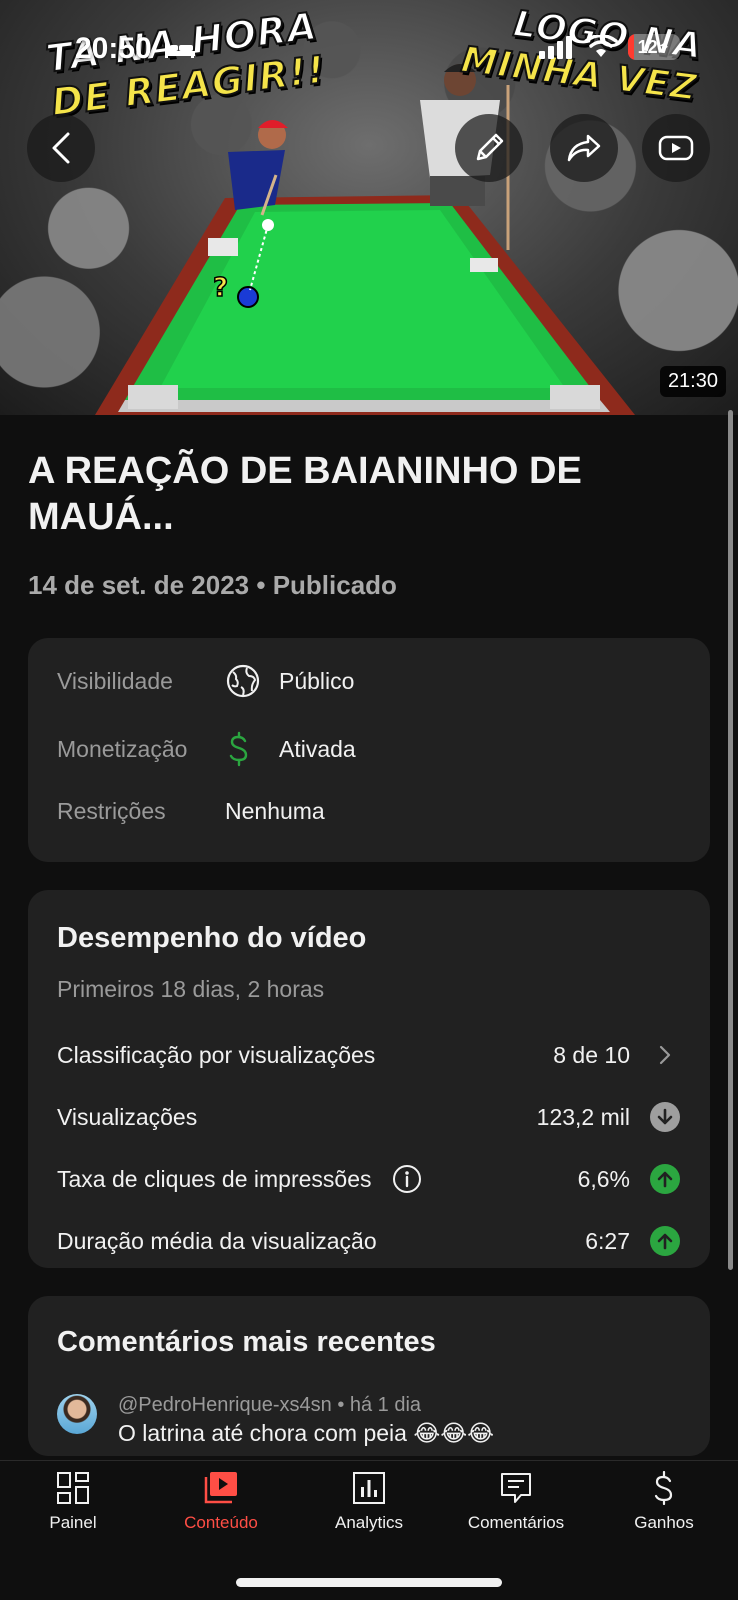 This screenshot has height=1600, width=738. I want to click on monetization-value: Ativada, so click(317, 748).